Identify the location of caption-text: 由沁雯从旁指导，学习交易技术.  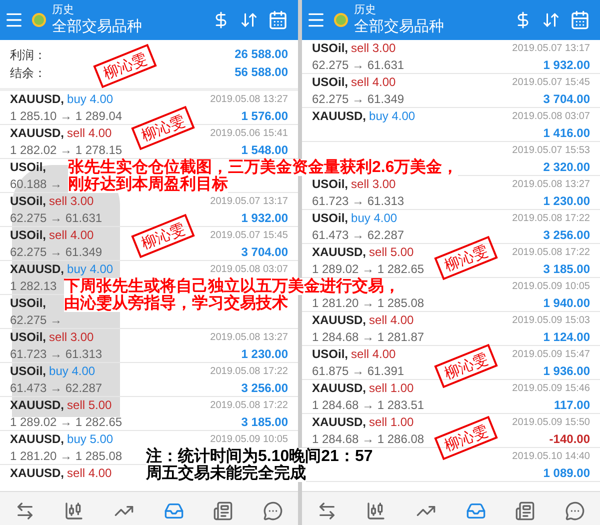
(176, 303).